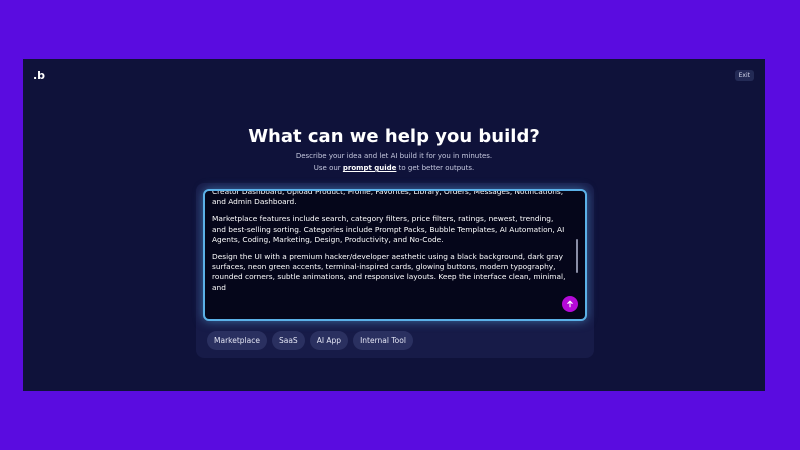 The width and height of the screenshot is (800, 450). I want to click on chip-ai-app: AI App, so click(329, 340).